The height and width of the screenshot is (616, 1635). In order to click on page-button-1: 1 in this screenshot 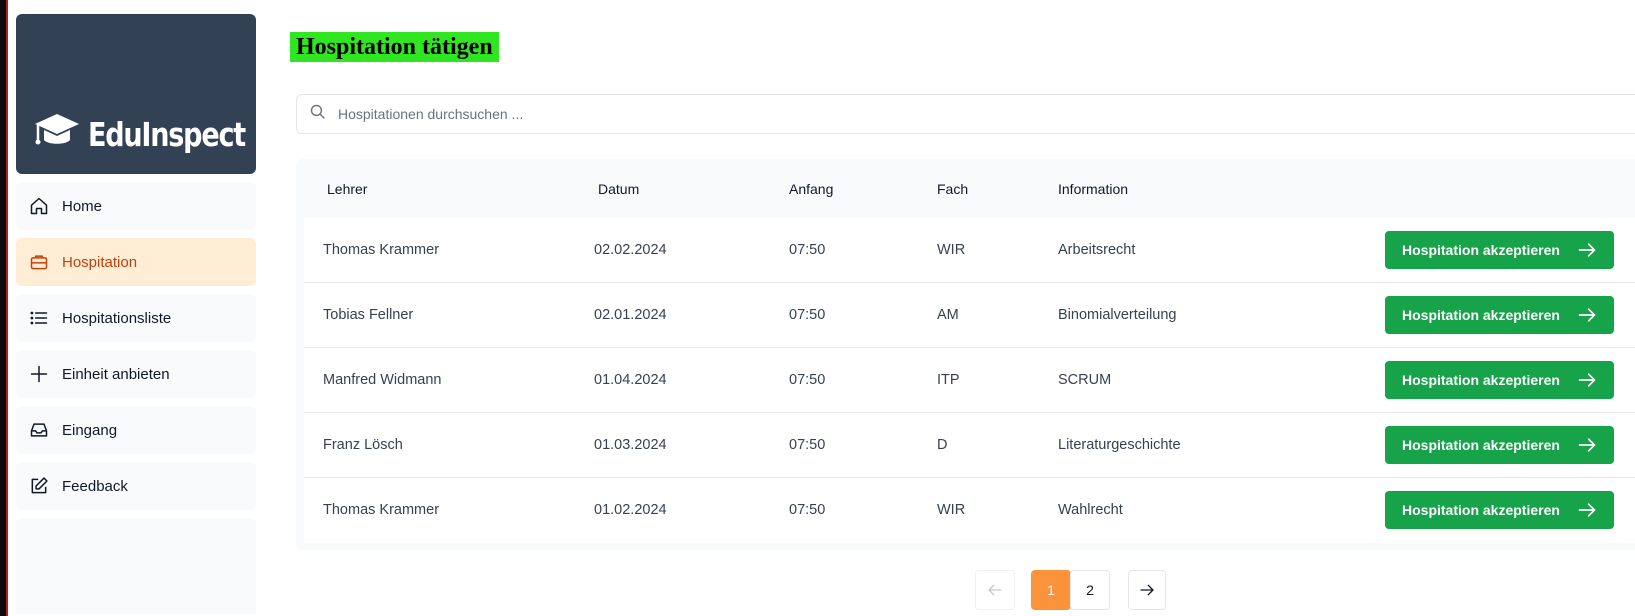, I will do `click(1051, 590)`.